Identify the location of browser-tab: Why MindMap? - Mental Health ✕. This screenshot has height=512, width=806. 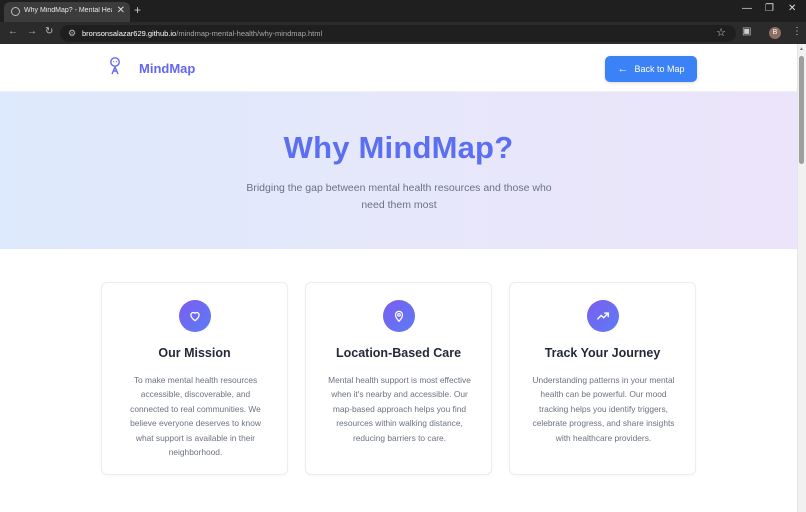
(67, 12).